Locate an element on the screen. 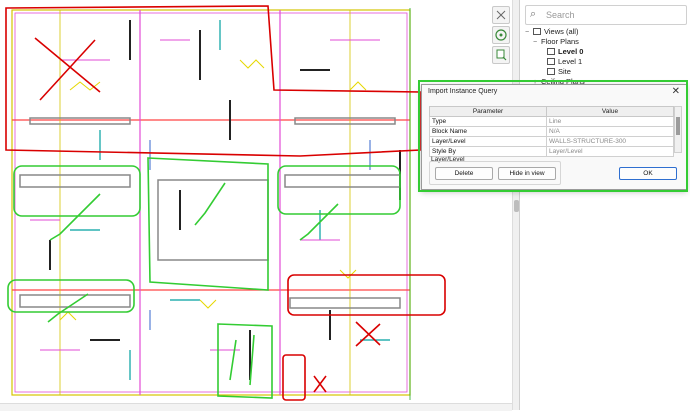  column-header-value: Value is located at coordinates (610, 111).